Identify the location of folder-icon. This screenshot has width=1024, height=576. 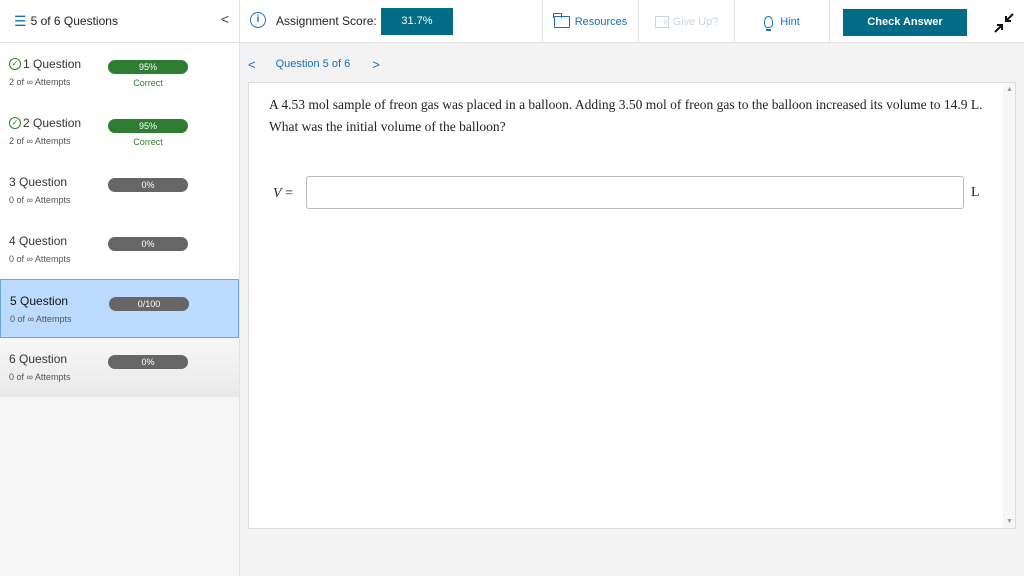
(561, 20).